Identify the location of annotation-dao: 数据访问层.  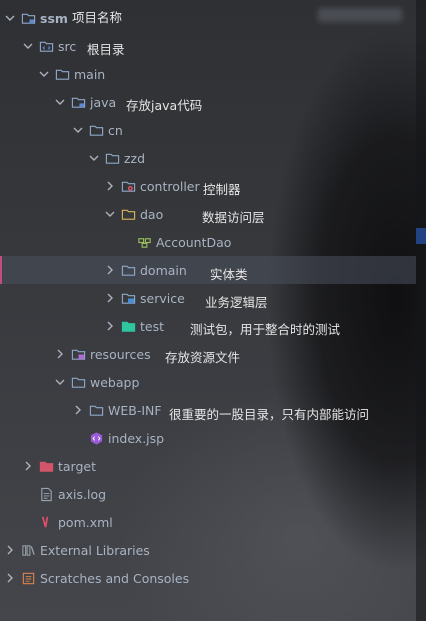
(233, 217).